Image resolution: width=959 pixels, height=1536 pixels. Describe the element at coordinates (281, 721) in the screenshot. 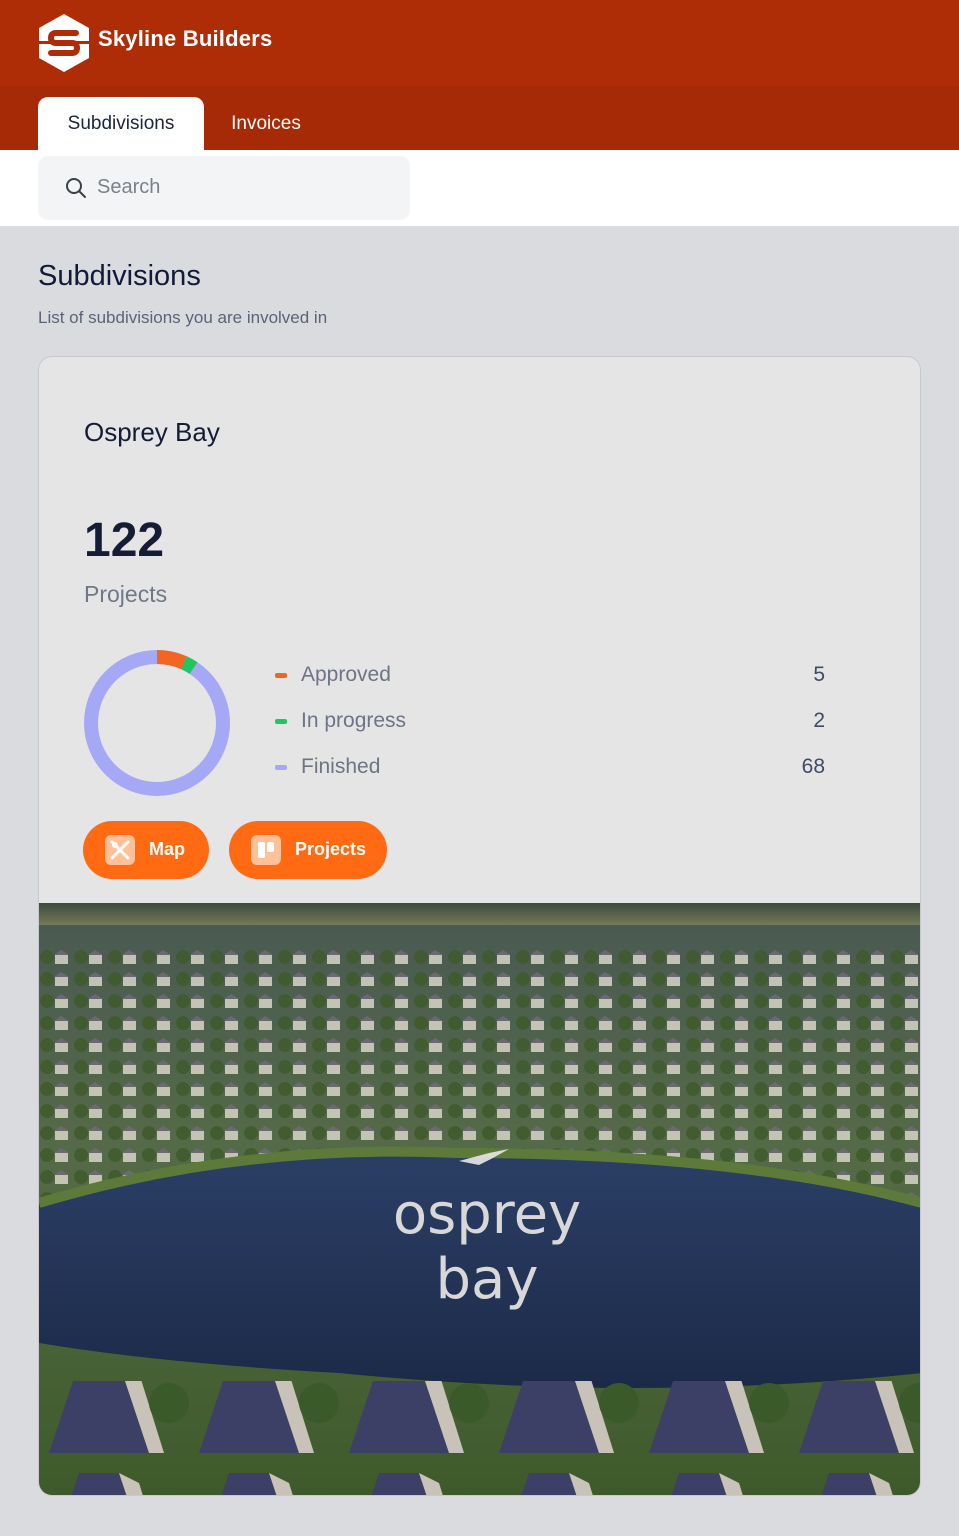

I see `in-progress-marker` at that location.